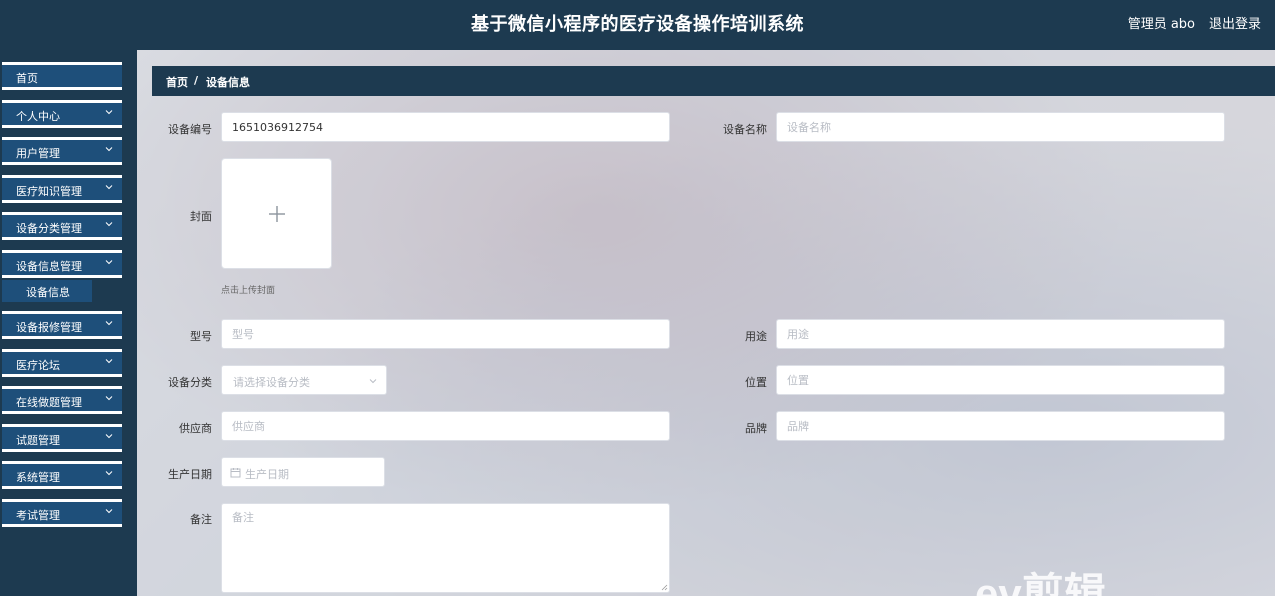 This screenshot has height=596, width=1275. I want to click on category-label: 设备分类, so click(190, 382).